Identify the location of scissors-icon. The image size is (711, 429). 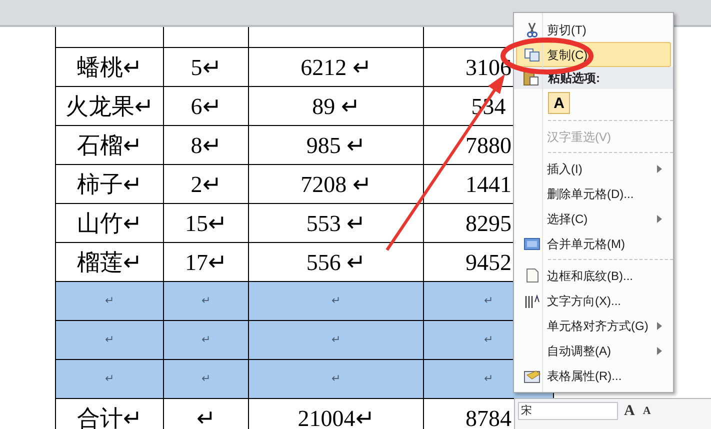
(532, 30).